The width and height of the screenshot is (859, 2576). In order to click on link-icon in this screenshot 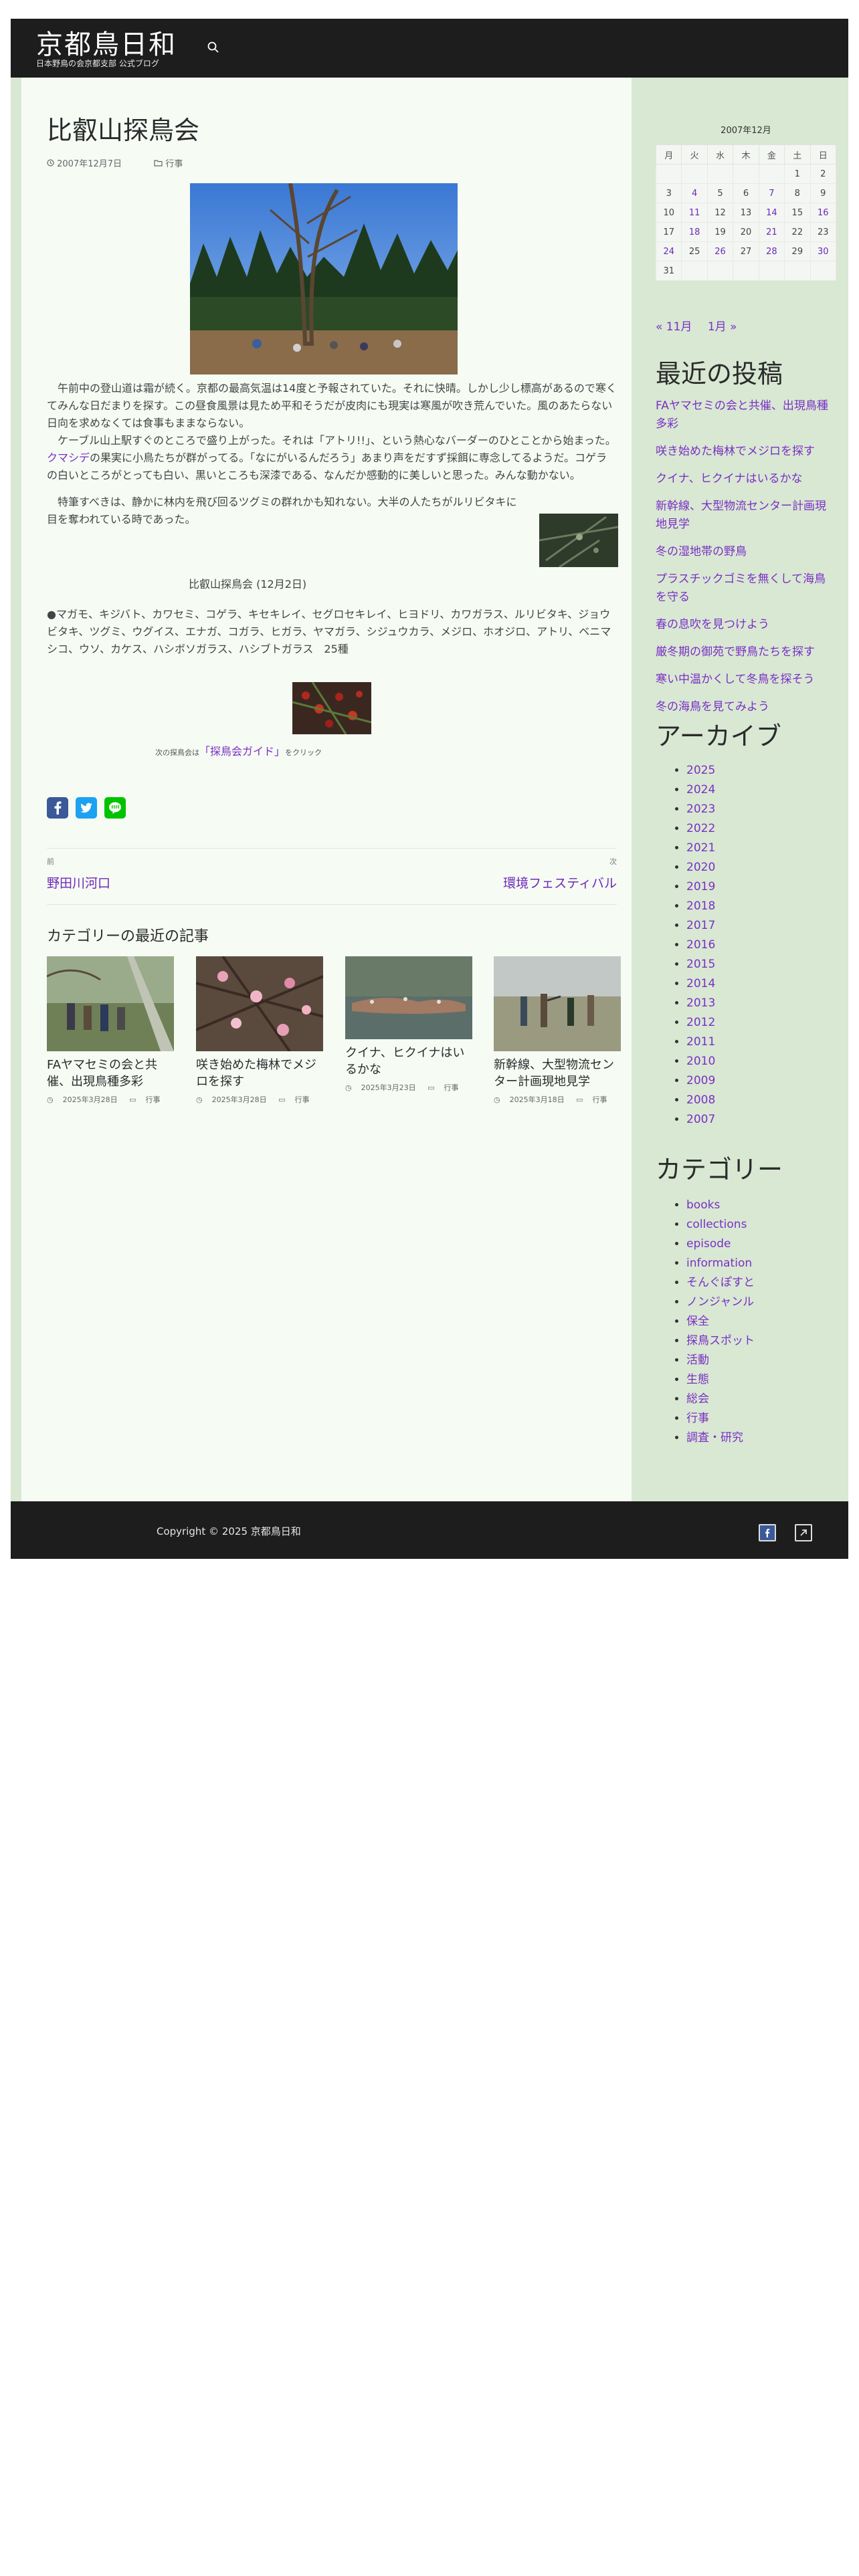, I will do `click(804, 1533)`.